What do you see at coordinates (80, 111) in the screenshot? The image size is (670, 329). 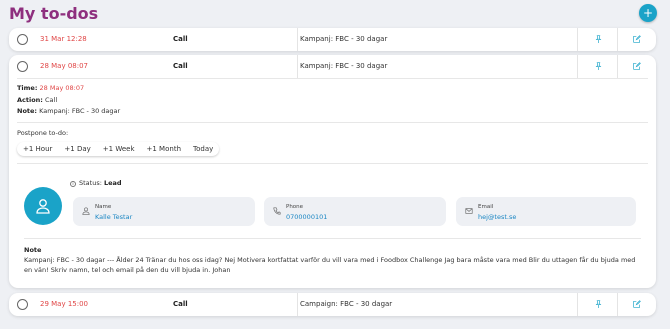 I see `note-value: Kampanj: FBC - 30 dagar` at bounding box center [80, 111].